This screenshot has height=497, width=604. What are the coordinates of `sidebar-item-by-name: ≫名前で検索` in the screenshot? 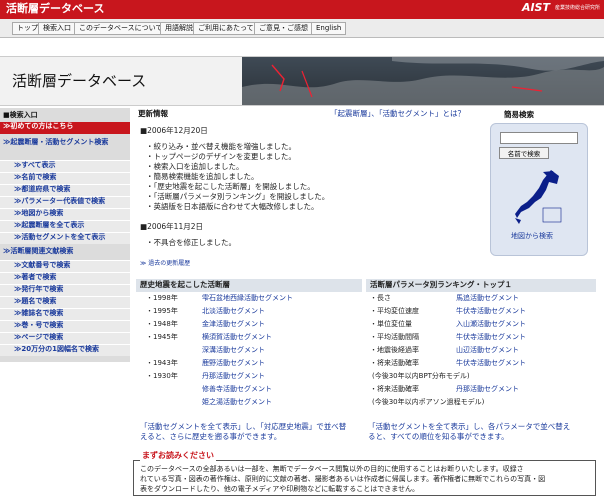 It's located at (65, 178).